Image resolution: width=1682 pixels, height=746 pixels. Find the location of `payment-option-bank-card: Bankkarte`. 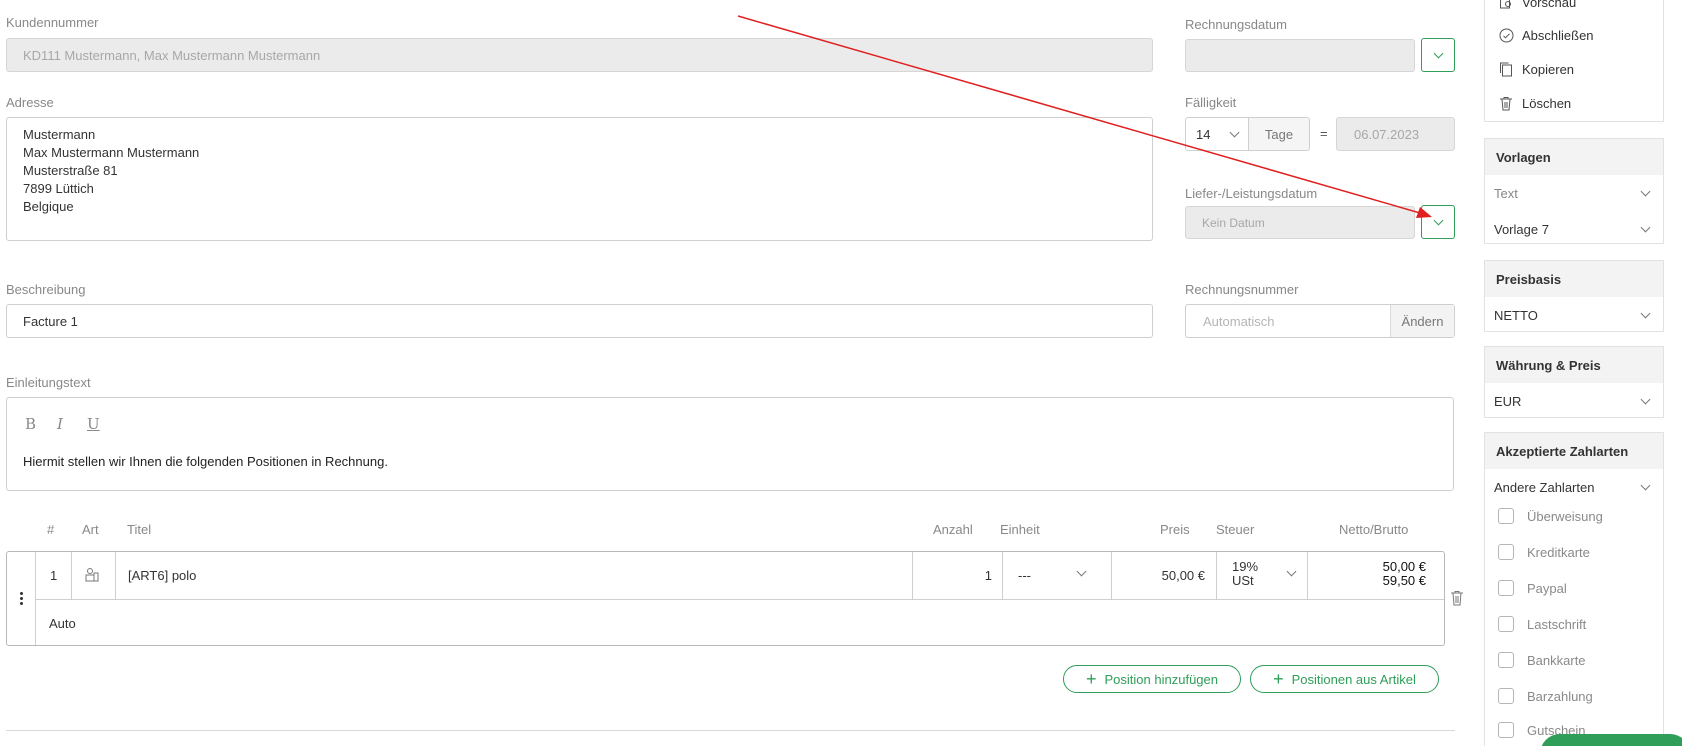

payment-option-bank-card: Bankkarte is located at coordinates (1542, 660).